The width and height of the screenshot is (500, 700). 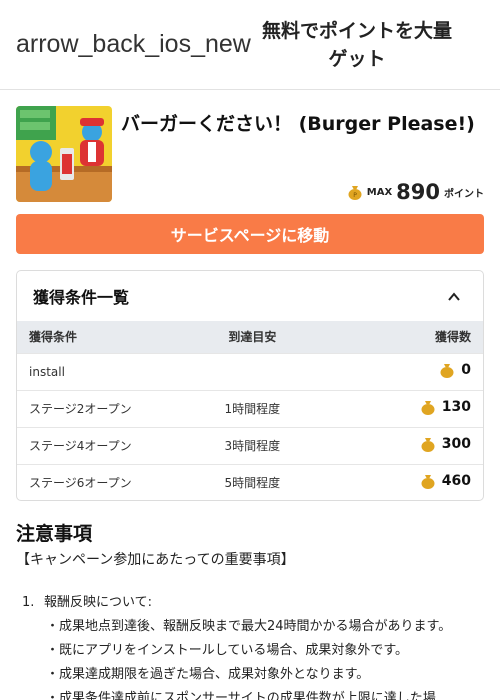 I want to click on points-cell: 130, so click(x=445, y=407).